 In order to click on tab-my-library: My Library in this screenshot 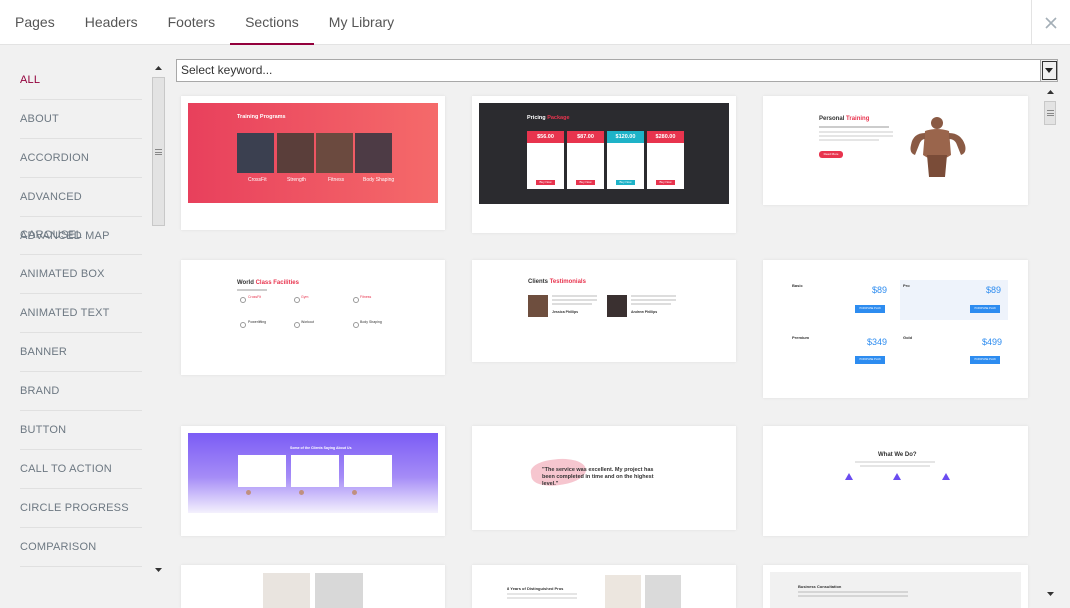, I will do `click(361, 22)`.